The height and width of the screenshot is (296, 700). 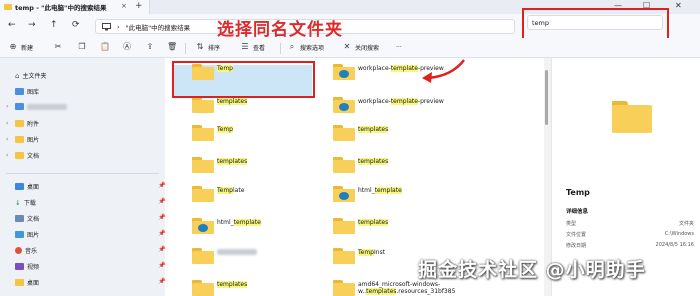 What do you see at coordinates (404, 101) in the screenshot?
I see `file-name-match: template` at bounding box center [404, 101].